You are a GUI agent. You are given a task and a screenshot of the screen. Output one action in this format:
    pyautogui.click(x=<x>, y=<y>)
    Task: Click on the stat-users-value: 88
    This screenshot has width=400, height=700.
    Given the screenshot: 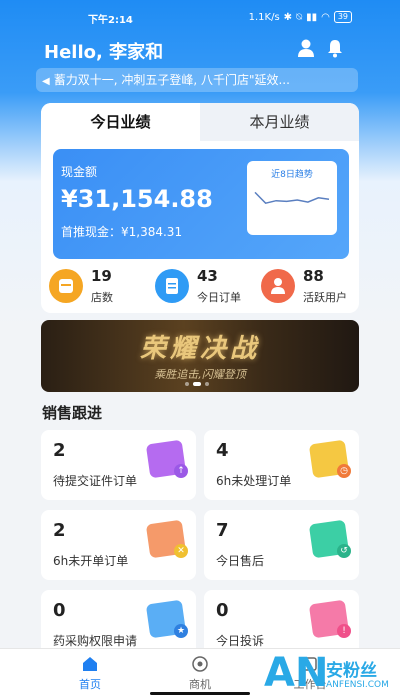 What is the action you would take?
    pyautogui.click(x=313, y=276)
    